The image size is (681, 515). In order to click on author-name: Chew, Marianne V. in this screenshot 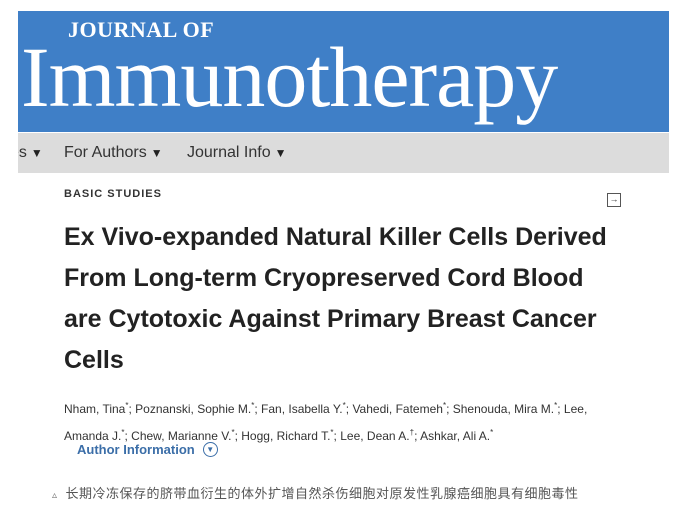, I will do `click(181, 436)`.